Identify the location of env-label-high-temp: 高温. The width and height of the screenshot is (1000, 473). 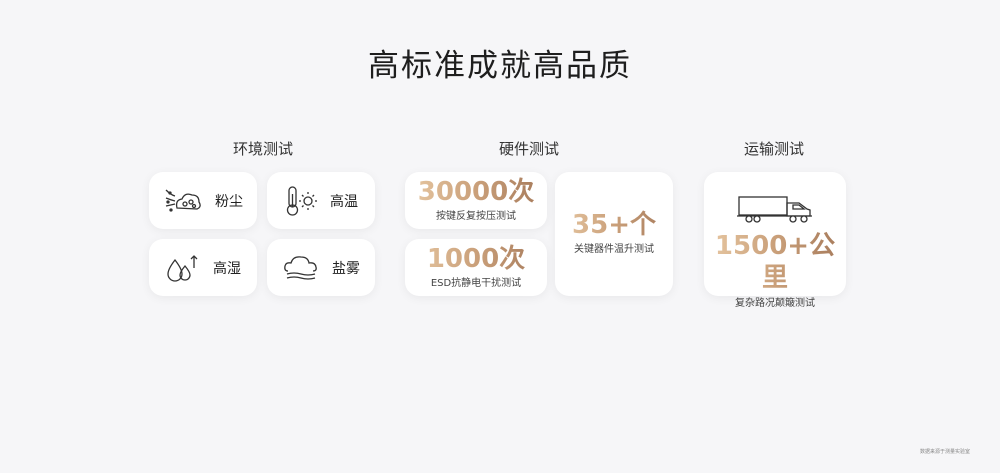
(344, 201).